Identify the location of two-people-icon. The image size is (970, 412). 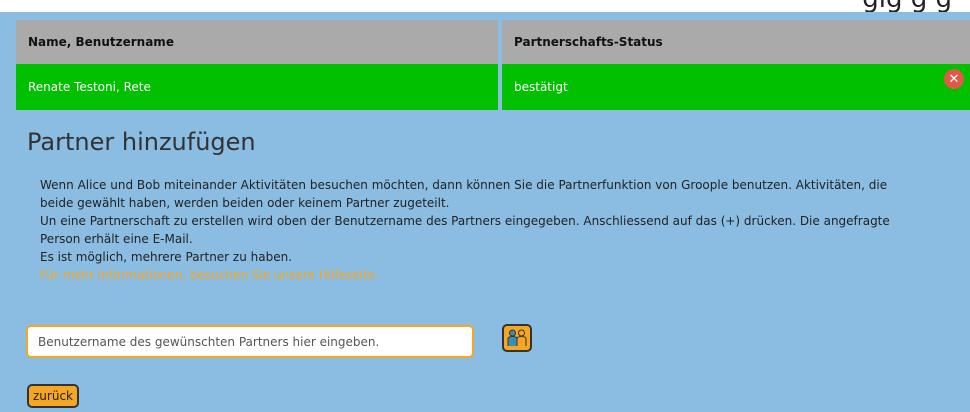
(517, 337).